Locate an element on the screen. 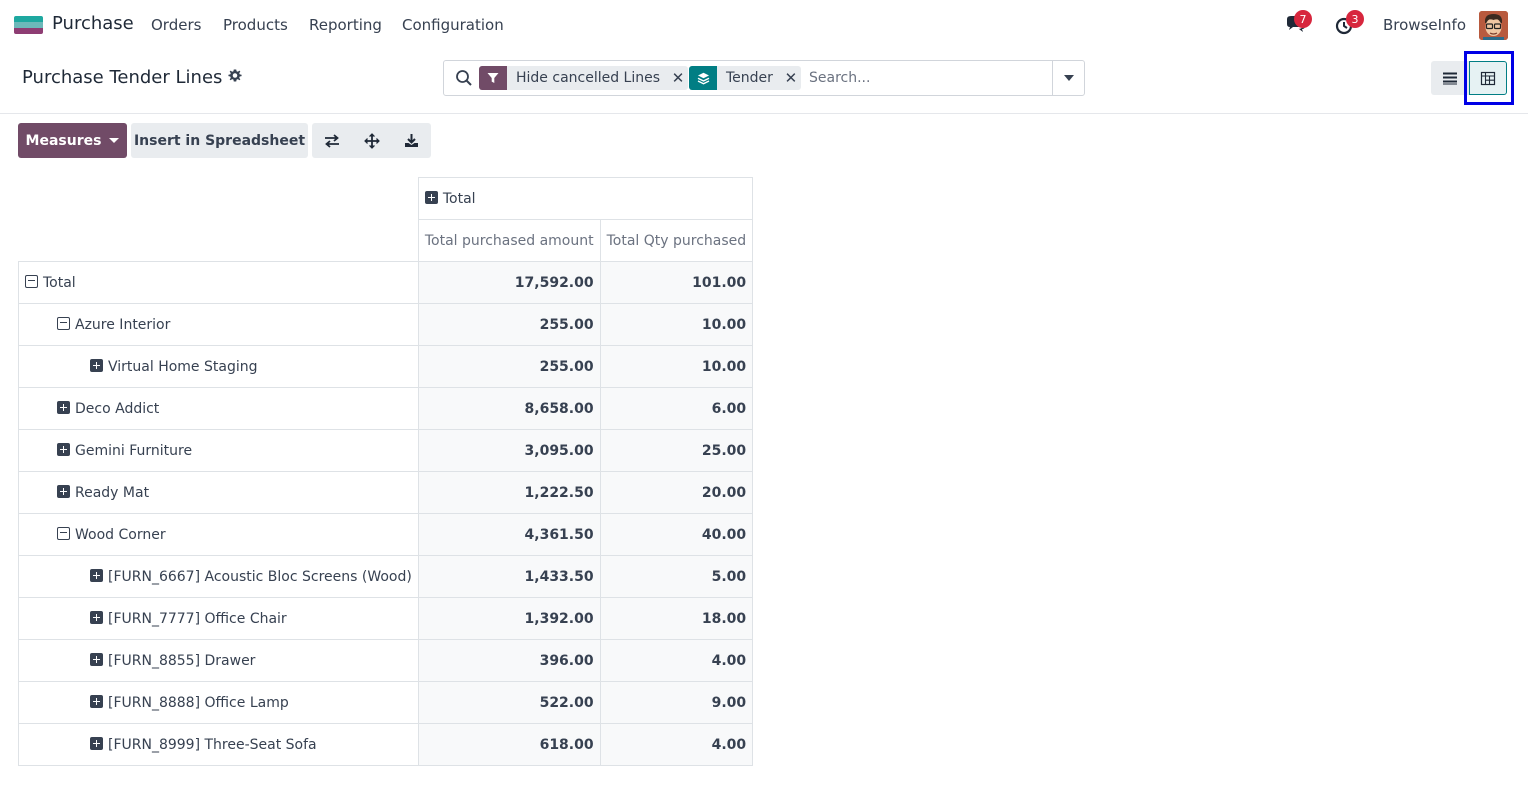  cell-amount: 4,361.50 is located at coordinates (509, 534).